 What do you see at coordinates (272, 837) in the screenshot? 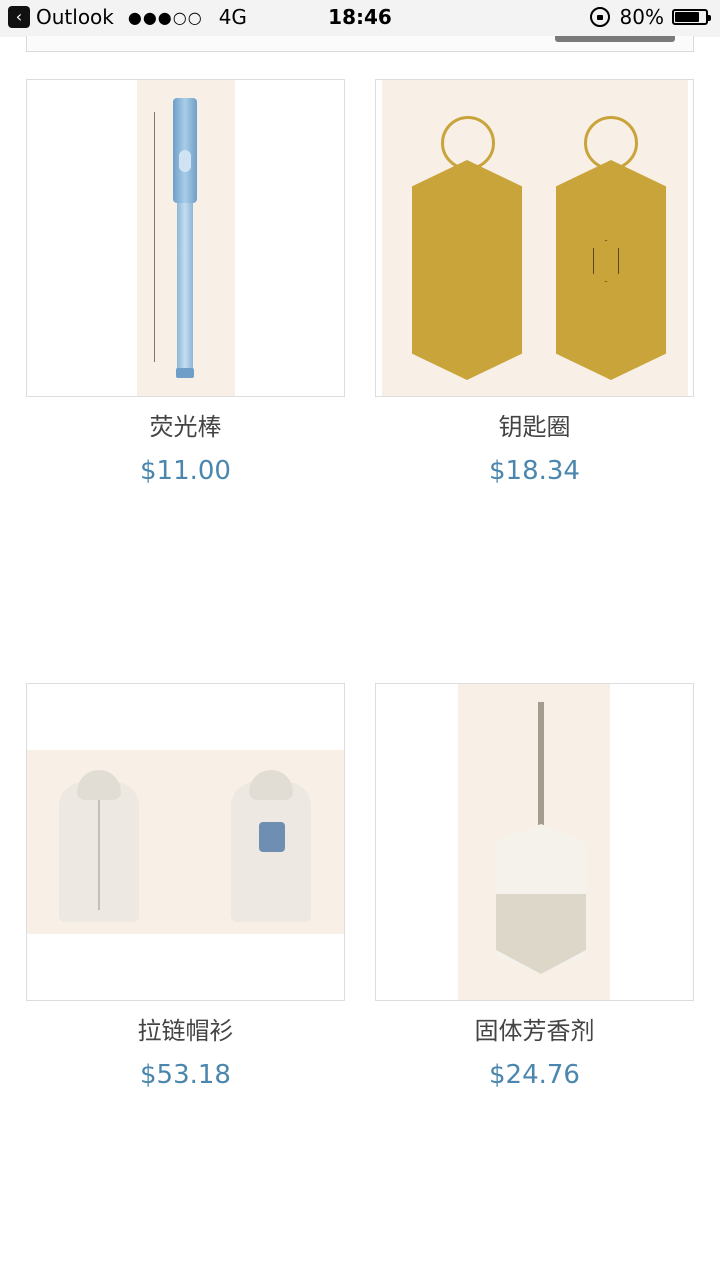
I see `hoodie-print` at bounding box center [272, 837].